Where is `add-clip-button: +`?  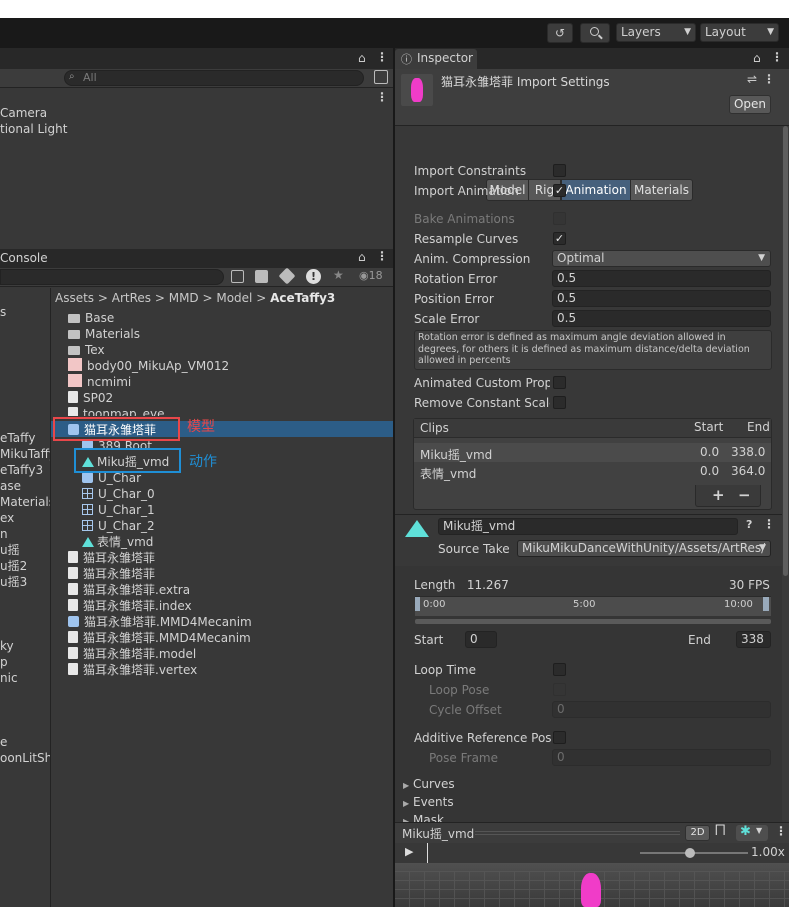 add-clip-button: + is located at coordinates (718, 495).